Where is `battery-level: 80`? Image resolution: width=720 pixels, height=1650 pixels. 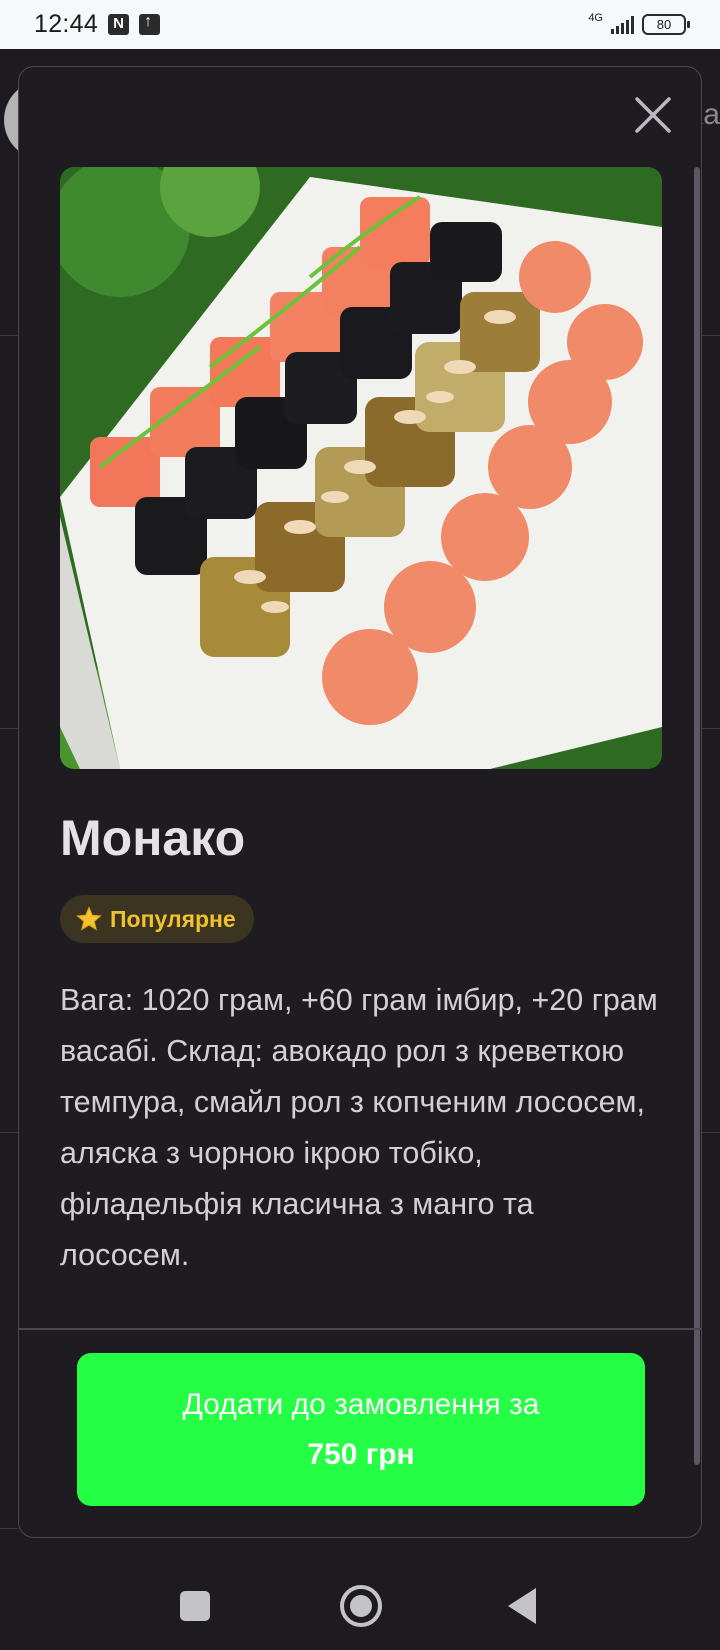 battery-level: 80 is located at coordinates (664, 24).